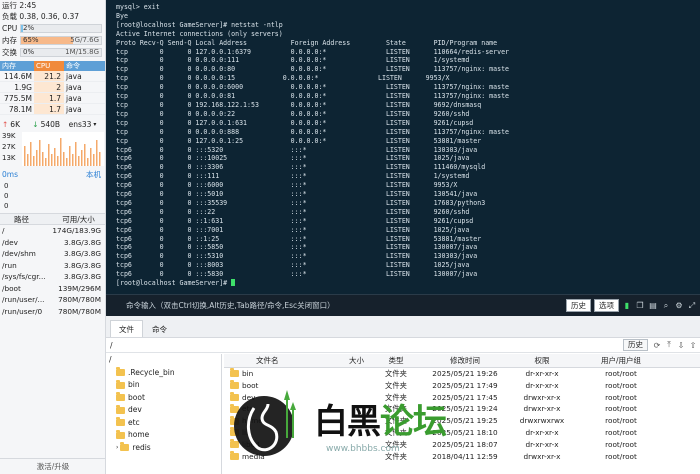 This screenshot has height=474, width=700. Describe the element at coordinates (653, 305) in the screenshot. I see `paste-icon: ▤` at that location.